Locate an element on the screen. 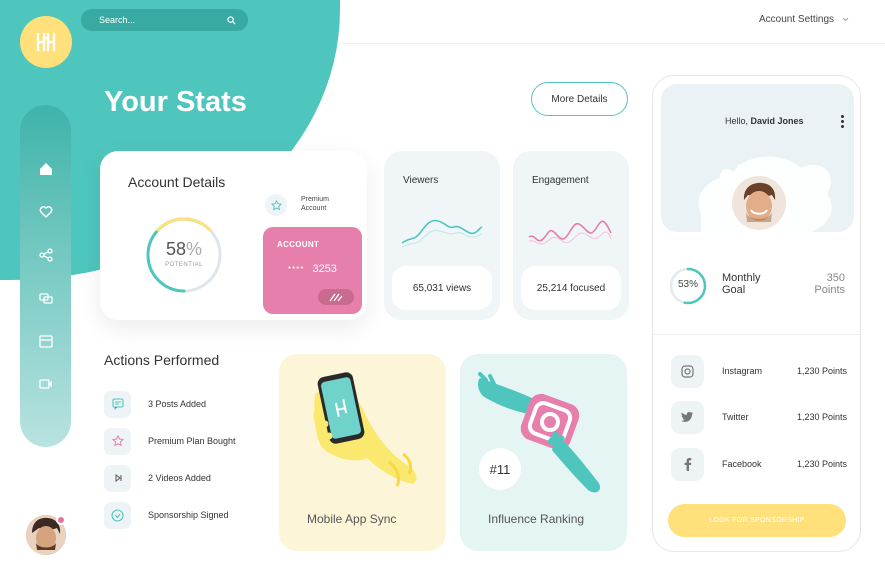 The image size is (885, 578). mobile-app-sync-title: Mobile App Sync is located at coordinates (352, 519).